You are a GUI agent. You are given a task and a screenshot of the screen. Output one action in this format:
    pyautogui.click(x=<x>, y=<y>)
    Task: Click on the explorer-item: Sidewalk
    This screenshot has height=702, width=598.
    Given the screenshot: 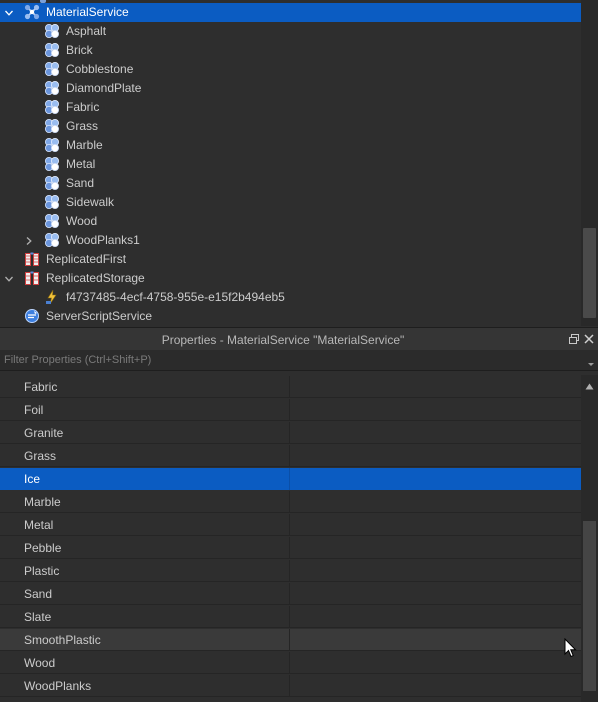 What is the action you would take?
    pyautogui.click(x=290, y=202)
    